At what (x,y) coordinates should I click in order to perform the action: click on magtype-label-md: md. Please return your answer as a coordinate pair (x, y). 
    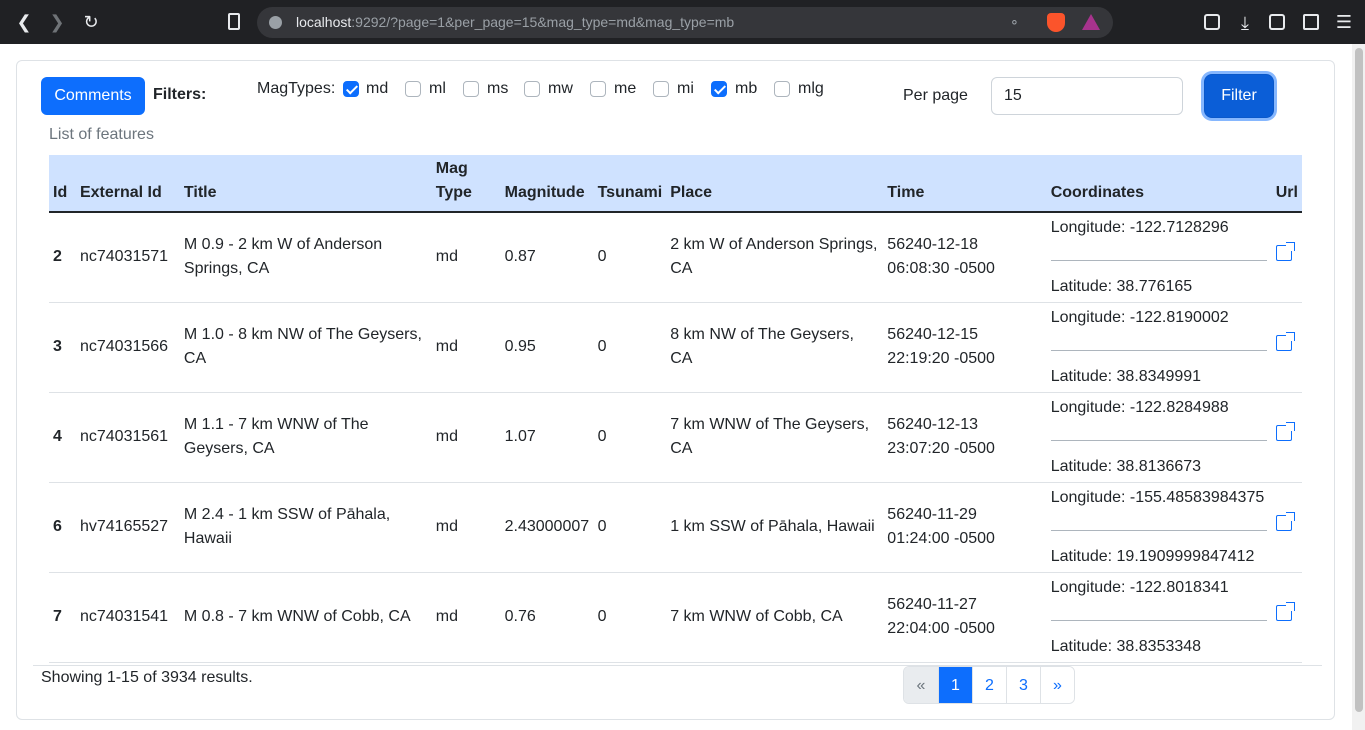
    Looking at the image, I should click on (377, 89).